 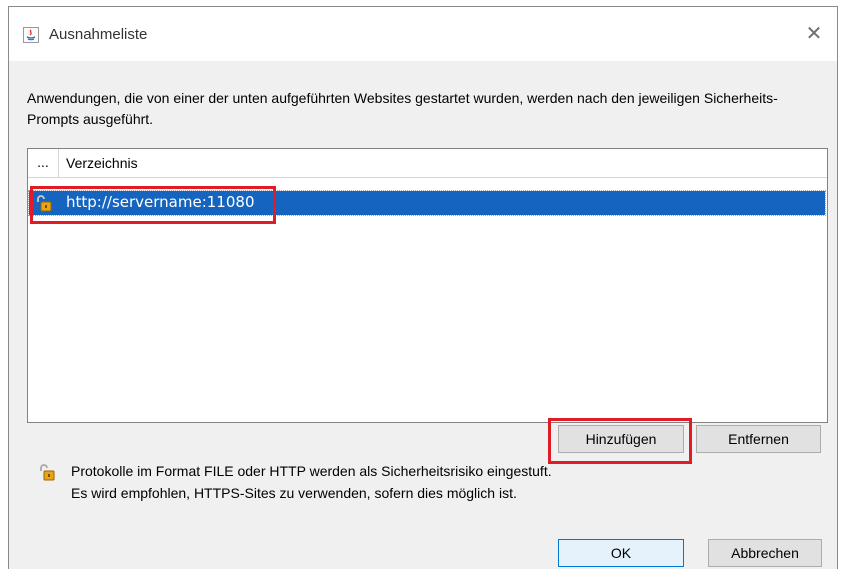 I want to click on remove-button: Entfernen, so click(x=758, y=439).